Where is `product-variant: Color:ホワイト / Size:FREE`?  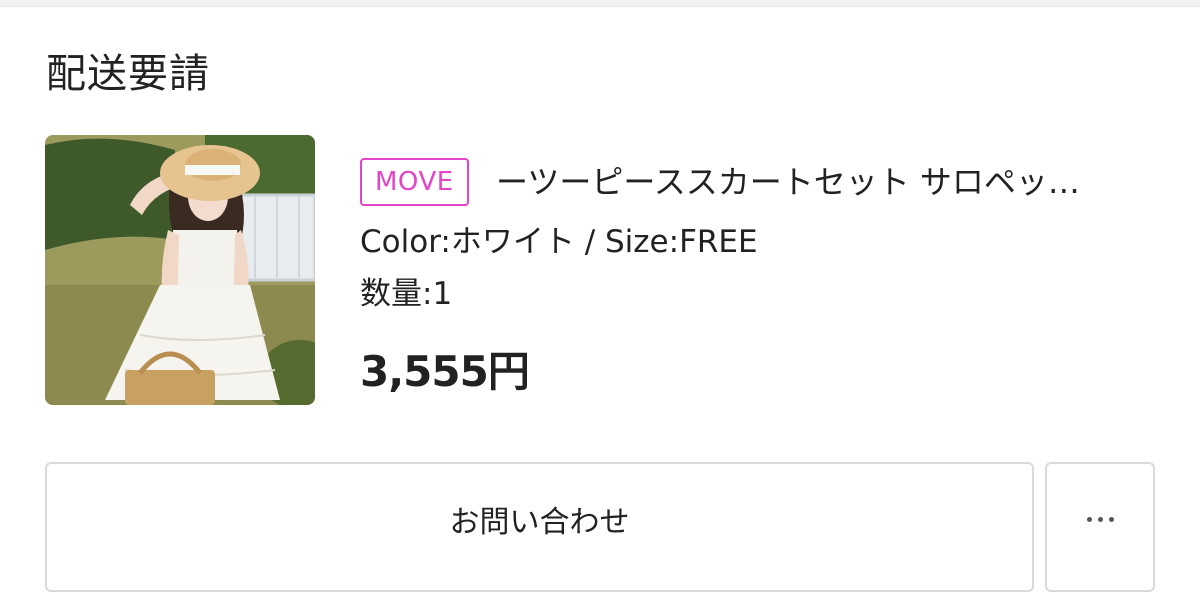
product-variant: Color:ホワイト / Size:FREE is located at coordinates (559, 242).